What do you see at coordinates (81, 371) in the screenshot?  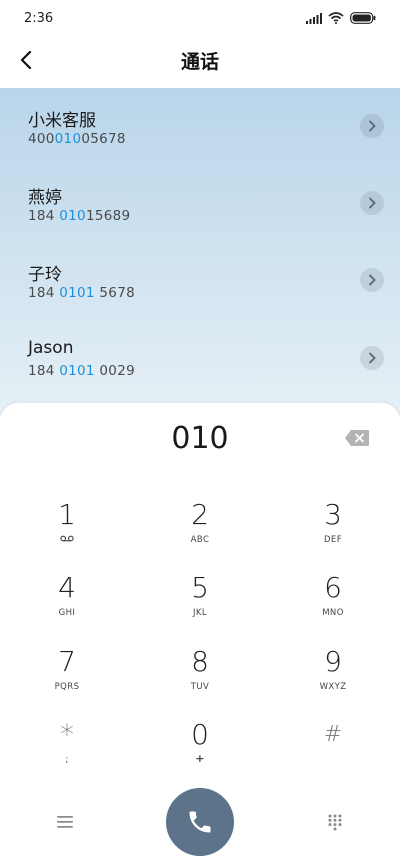 I see `contact-number: 184 0101 0029` at bounding box center [81, 371].